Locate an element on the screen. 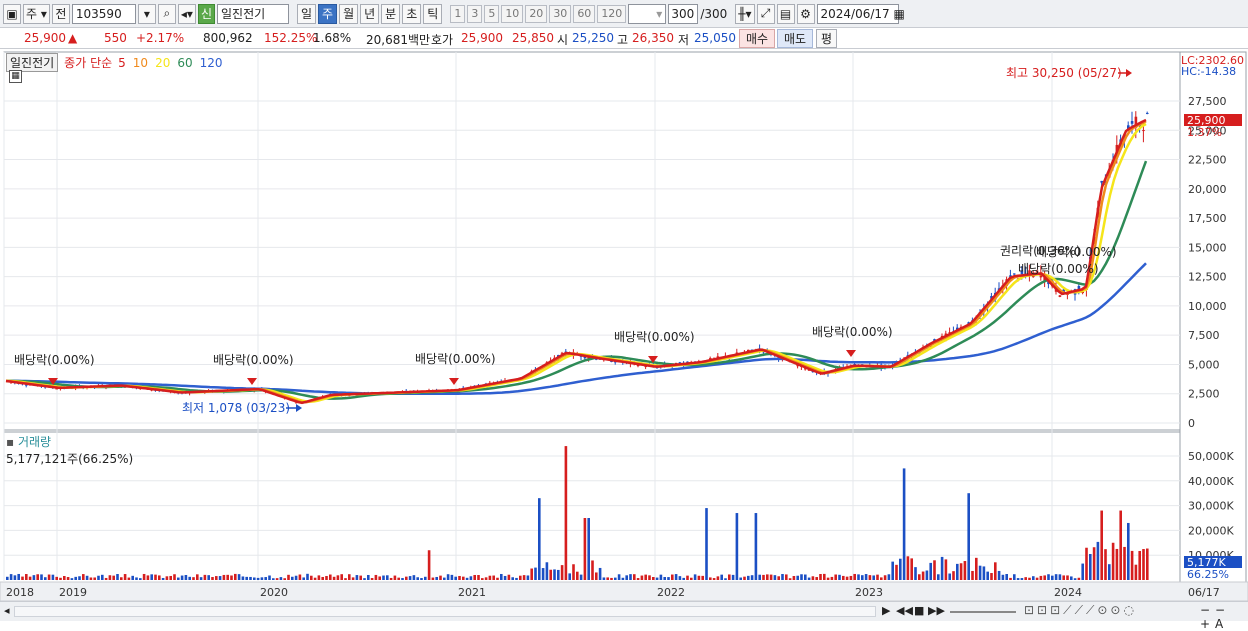 The height and width of the screenshot is (631, 1248). code-dropdown-icon: ▾ is located at coordinates (146, 13).